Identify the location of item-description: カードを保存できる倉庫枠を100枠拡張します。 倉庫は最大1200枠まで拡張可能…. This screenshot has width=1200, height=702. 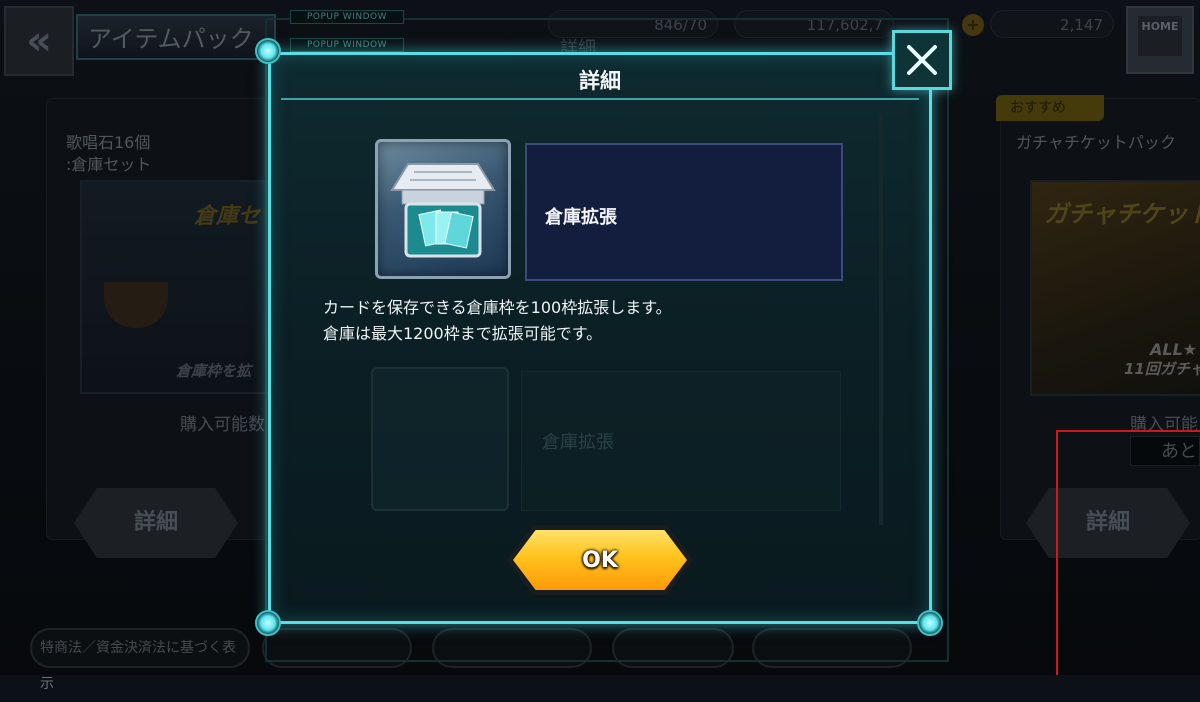
(497, 321).